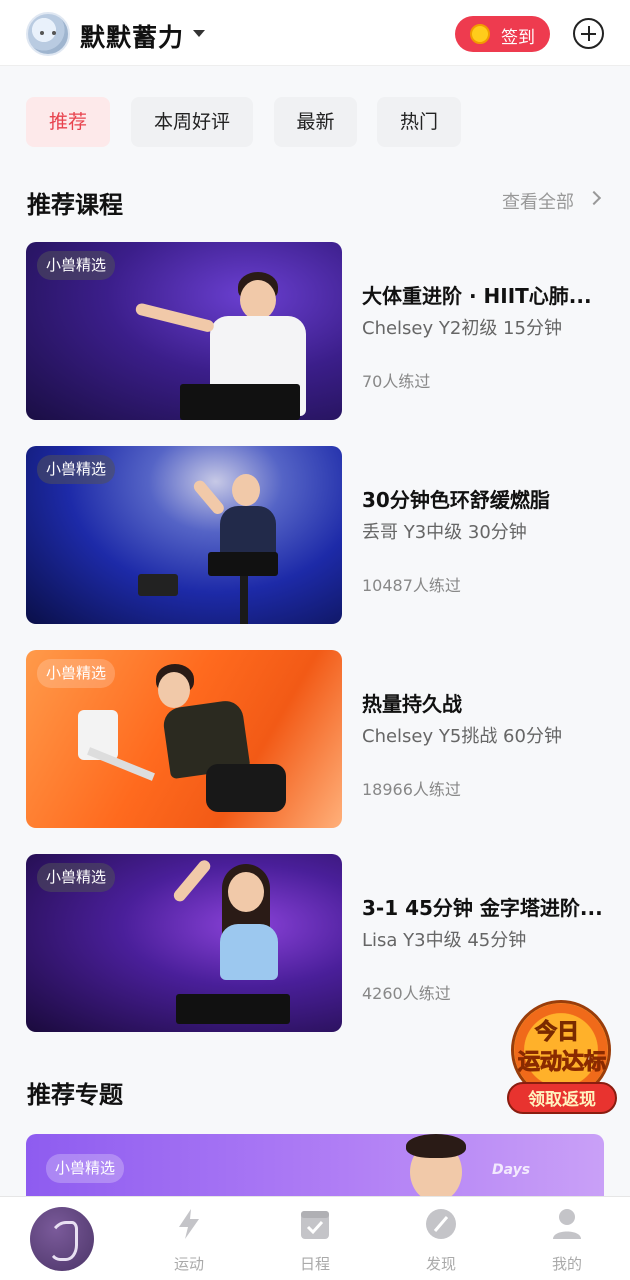 This screenshot has width=630, height=1280. What do you see at coordinates (456, 500) in the screenshot?
I see `course-title: 30分钟色环舒缓燃脂` at bounding box center [456, 500].